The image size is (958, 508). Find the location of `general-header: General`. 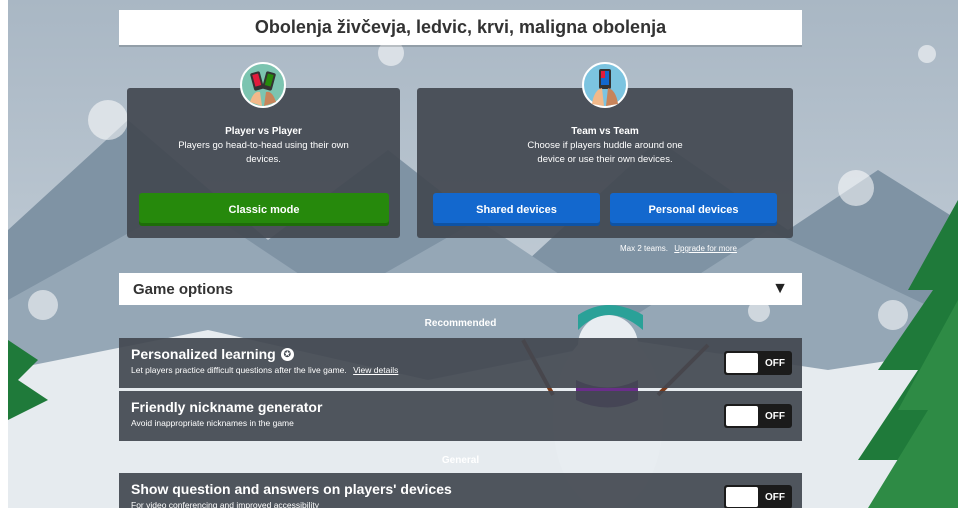

general-header: General is located at coordinates (460, 460).